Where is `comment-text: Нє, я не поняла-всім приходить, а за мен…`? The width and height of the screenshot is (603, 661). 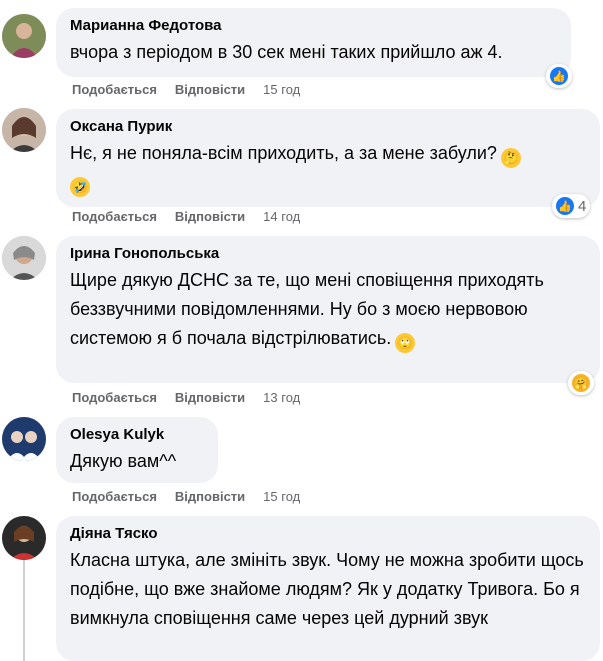
comment-text: Нє, я не поняла-всім приходить, а за мен… is located at coordinates (328, 168).